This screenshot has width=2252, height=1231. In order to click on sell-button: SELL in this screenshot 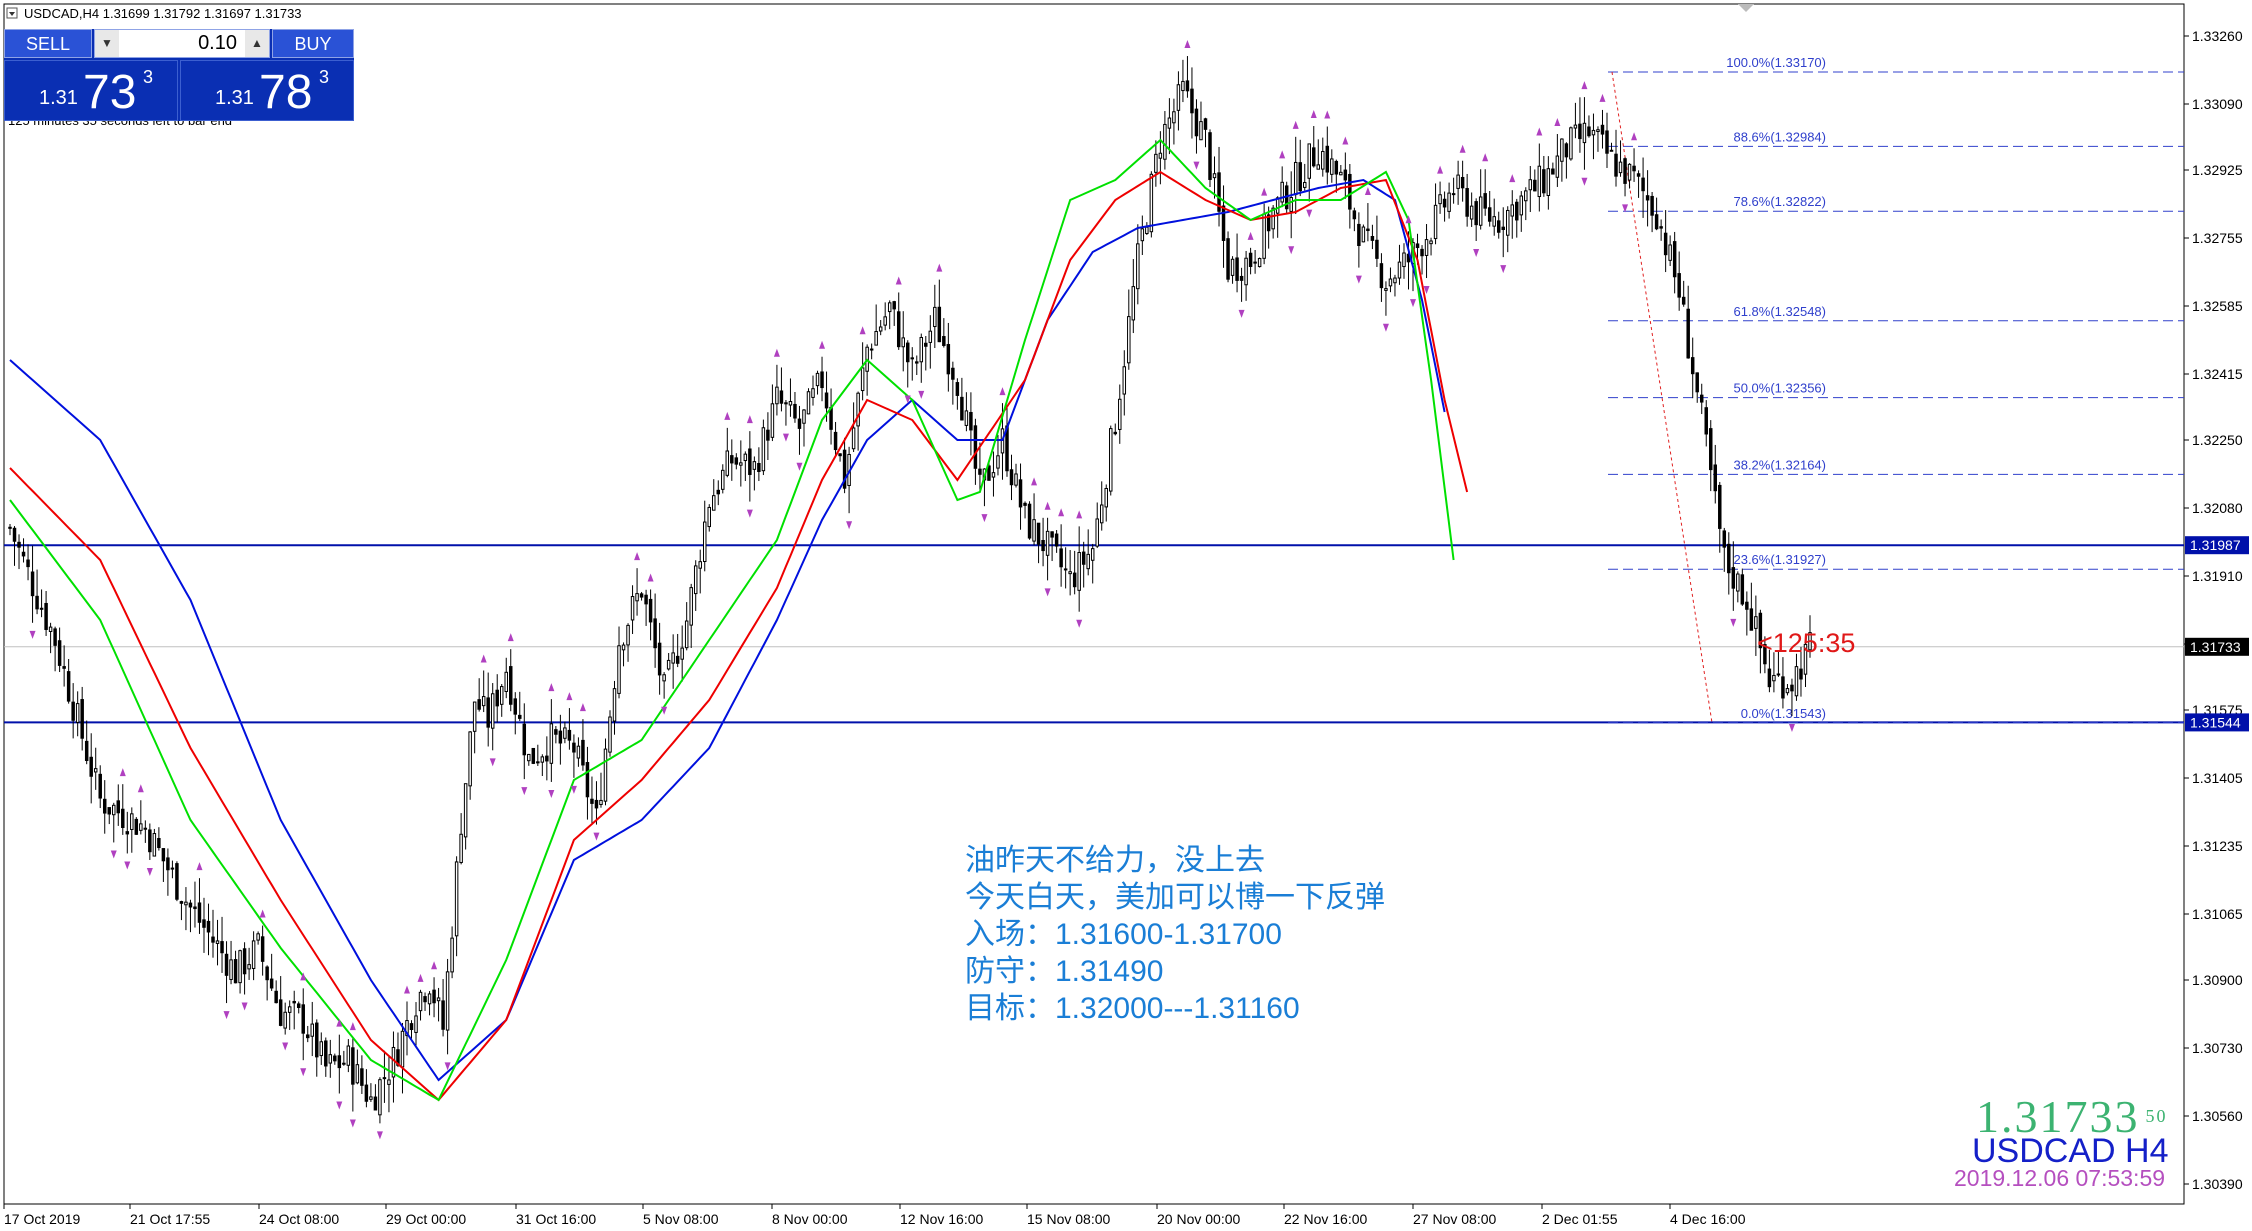, I will do `click(48, 43)`.